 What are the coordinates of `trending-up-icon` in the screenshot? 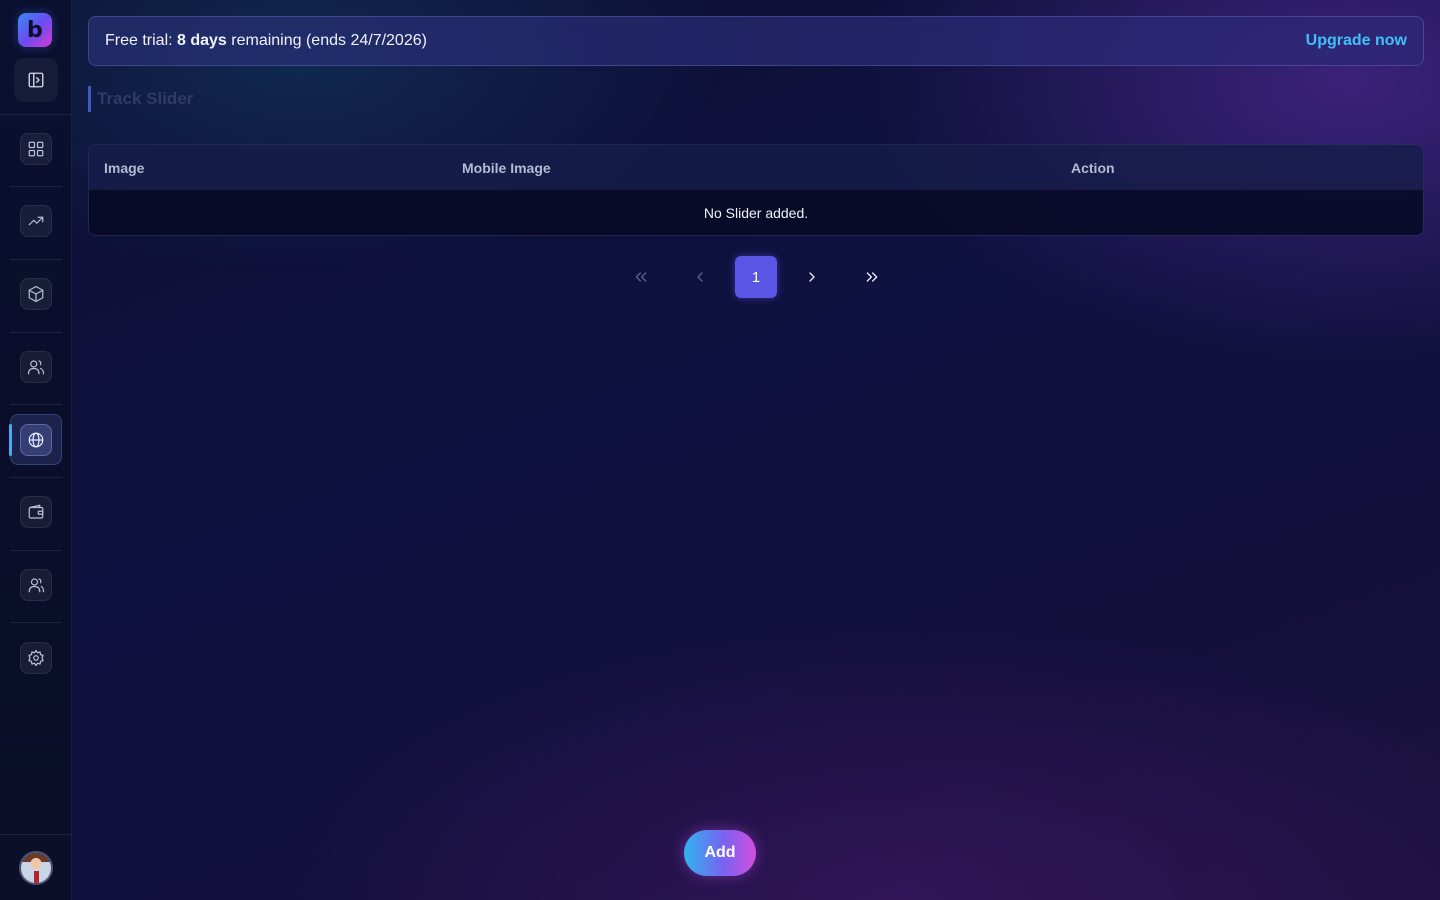 It's located at (36, 221).